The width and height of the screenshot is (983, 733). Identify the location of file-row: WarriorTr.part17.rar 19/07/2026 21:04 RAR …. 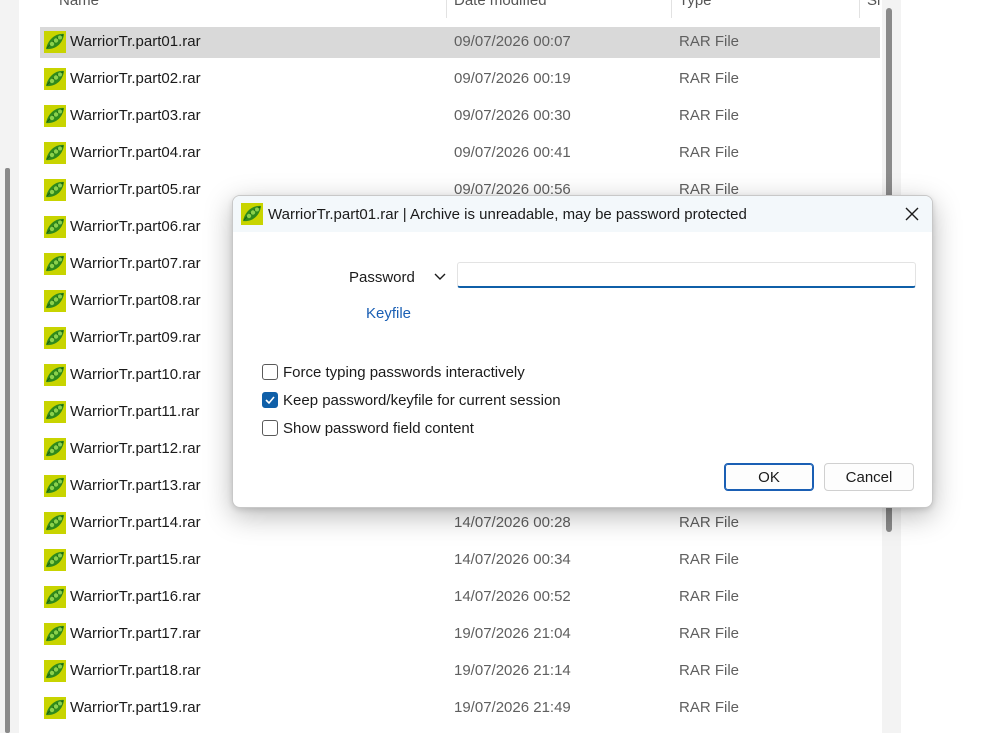
(460, 634).